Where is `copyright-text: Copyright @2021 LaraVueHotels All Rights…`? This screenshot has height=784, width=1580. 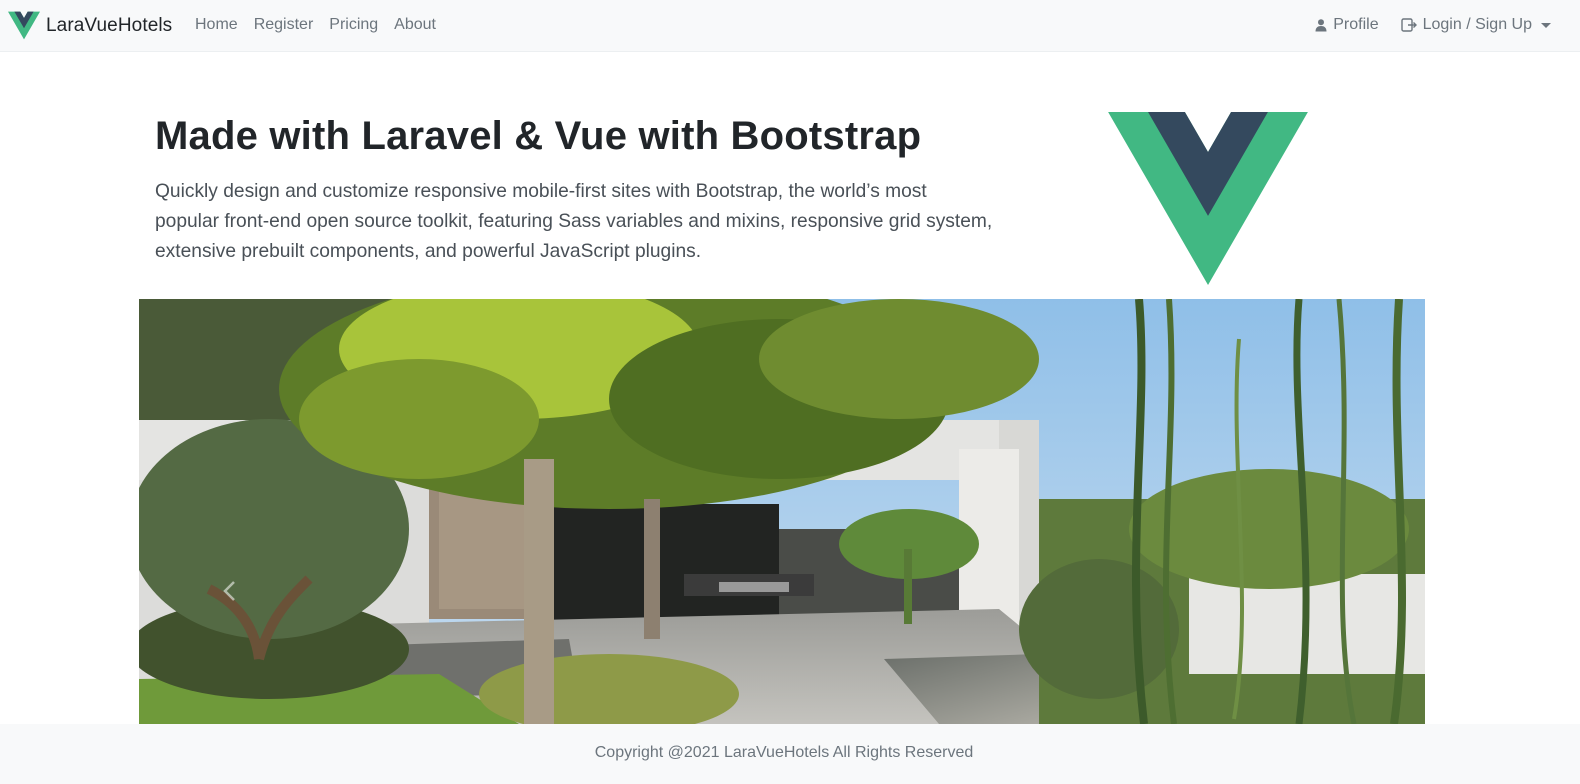 copyright-text: Copyright @2021 LaraVueHotels All Rights… is located at coordinates (784, 752).